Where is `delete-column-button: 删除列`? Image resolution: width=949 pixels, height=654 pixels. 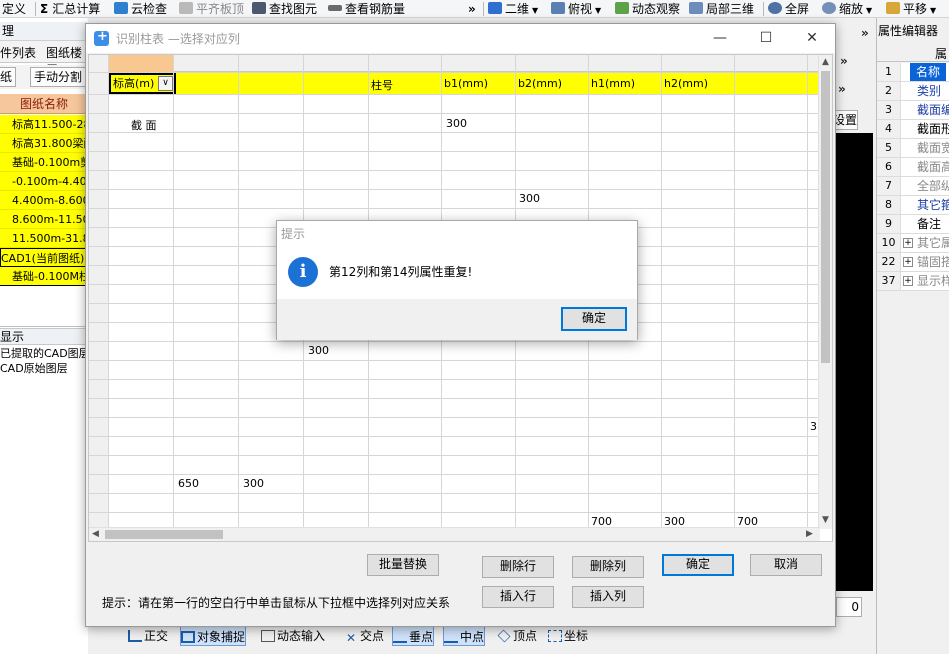
delete-column-button: 删除列 is located at coordinates (608, 567).